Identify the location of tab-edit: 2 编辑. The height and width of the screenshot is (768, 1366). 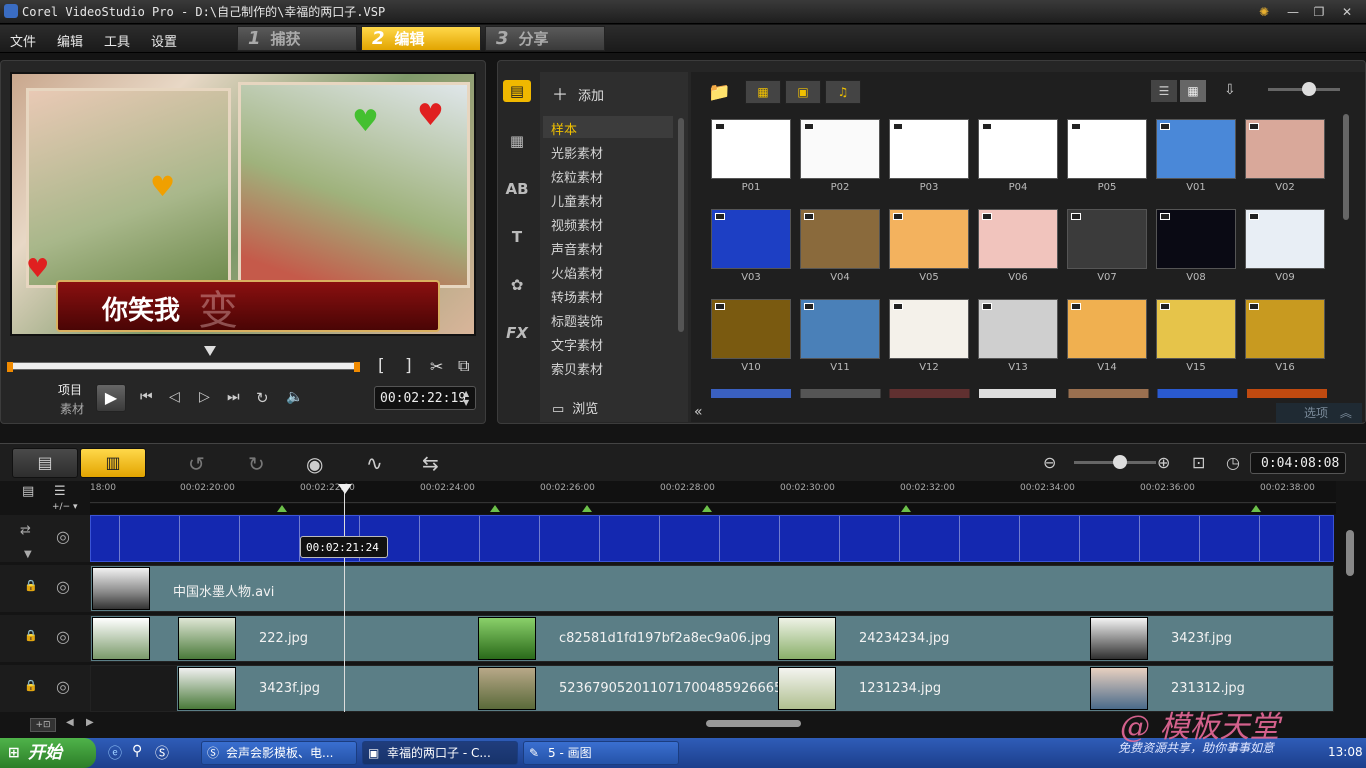
(421, 38).